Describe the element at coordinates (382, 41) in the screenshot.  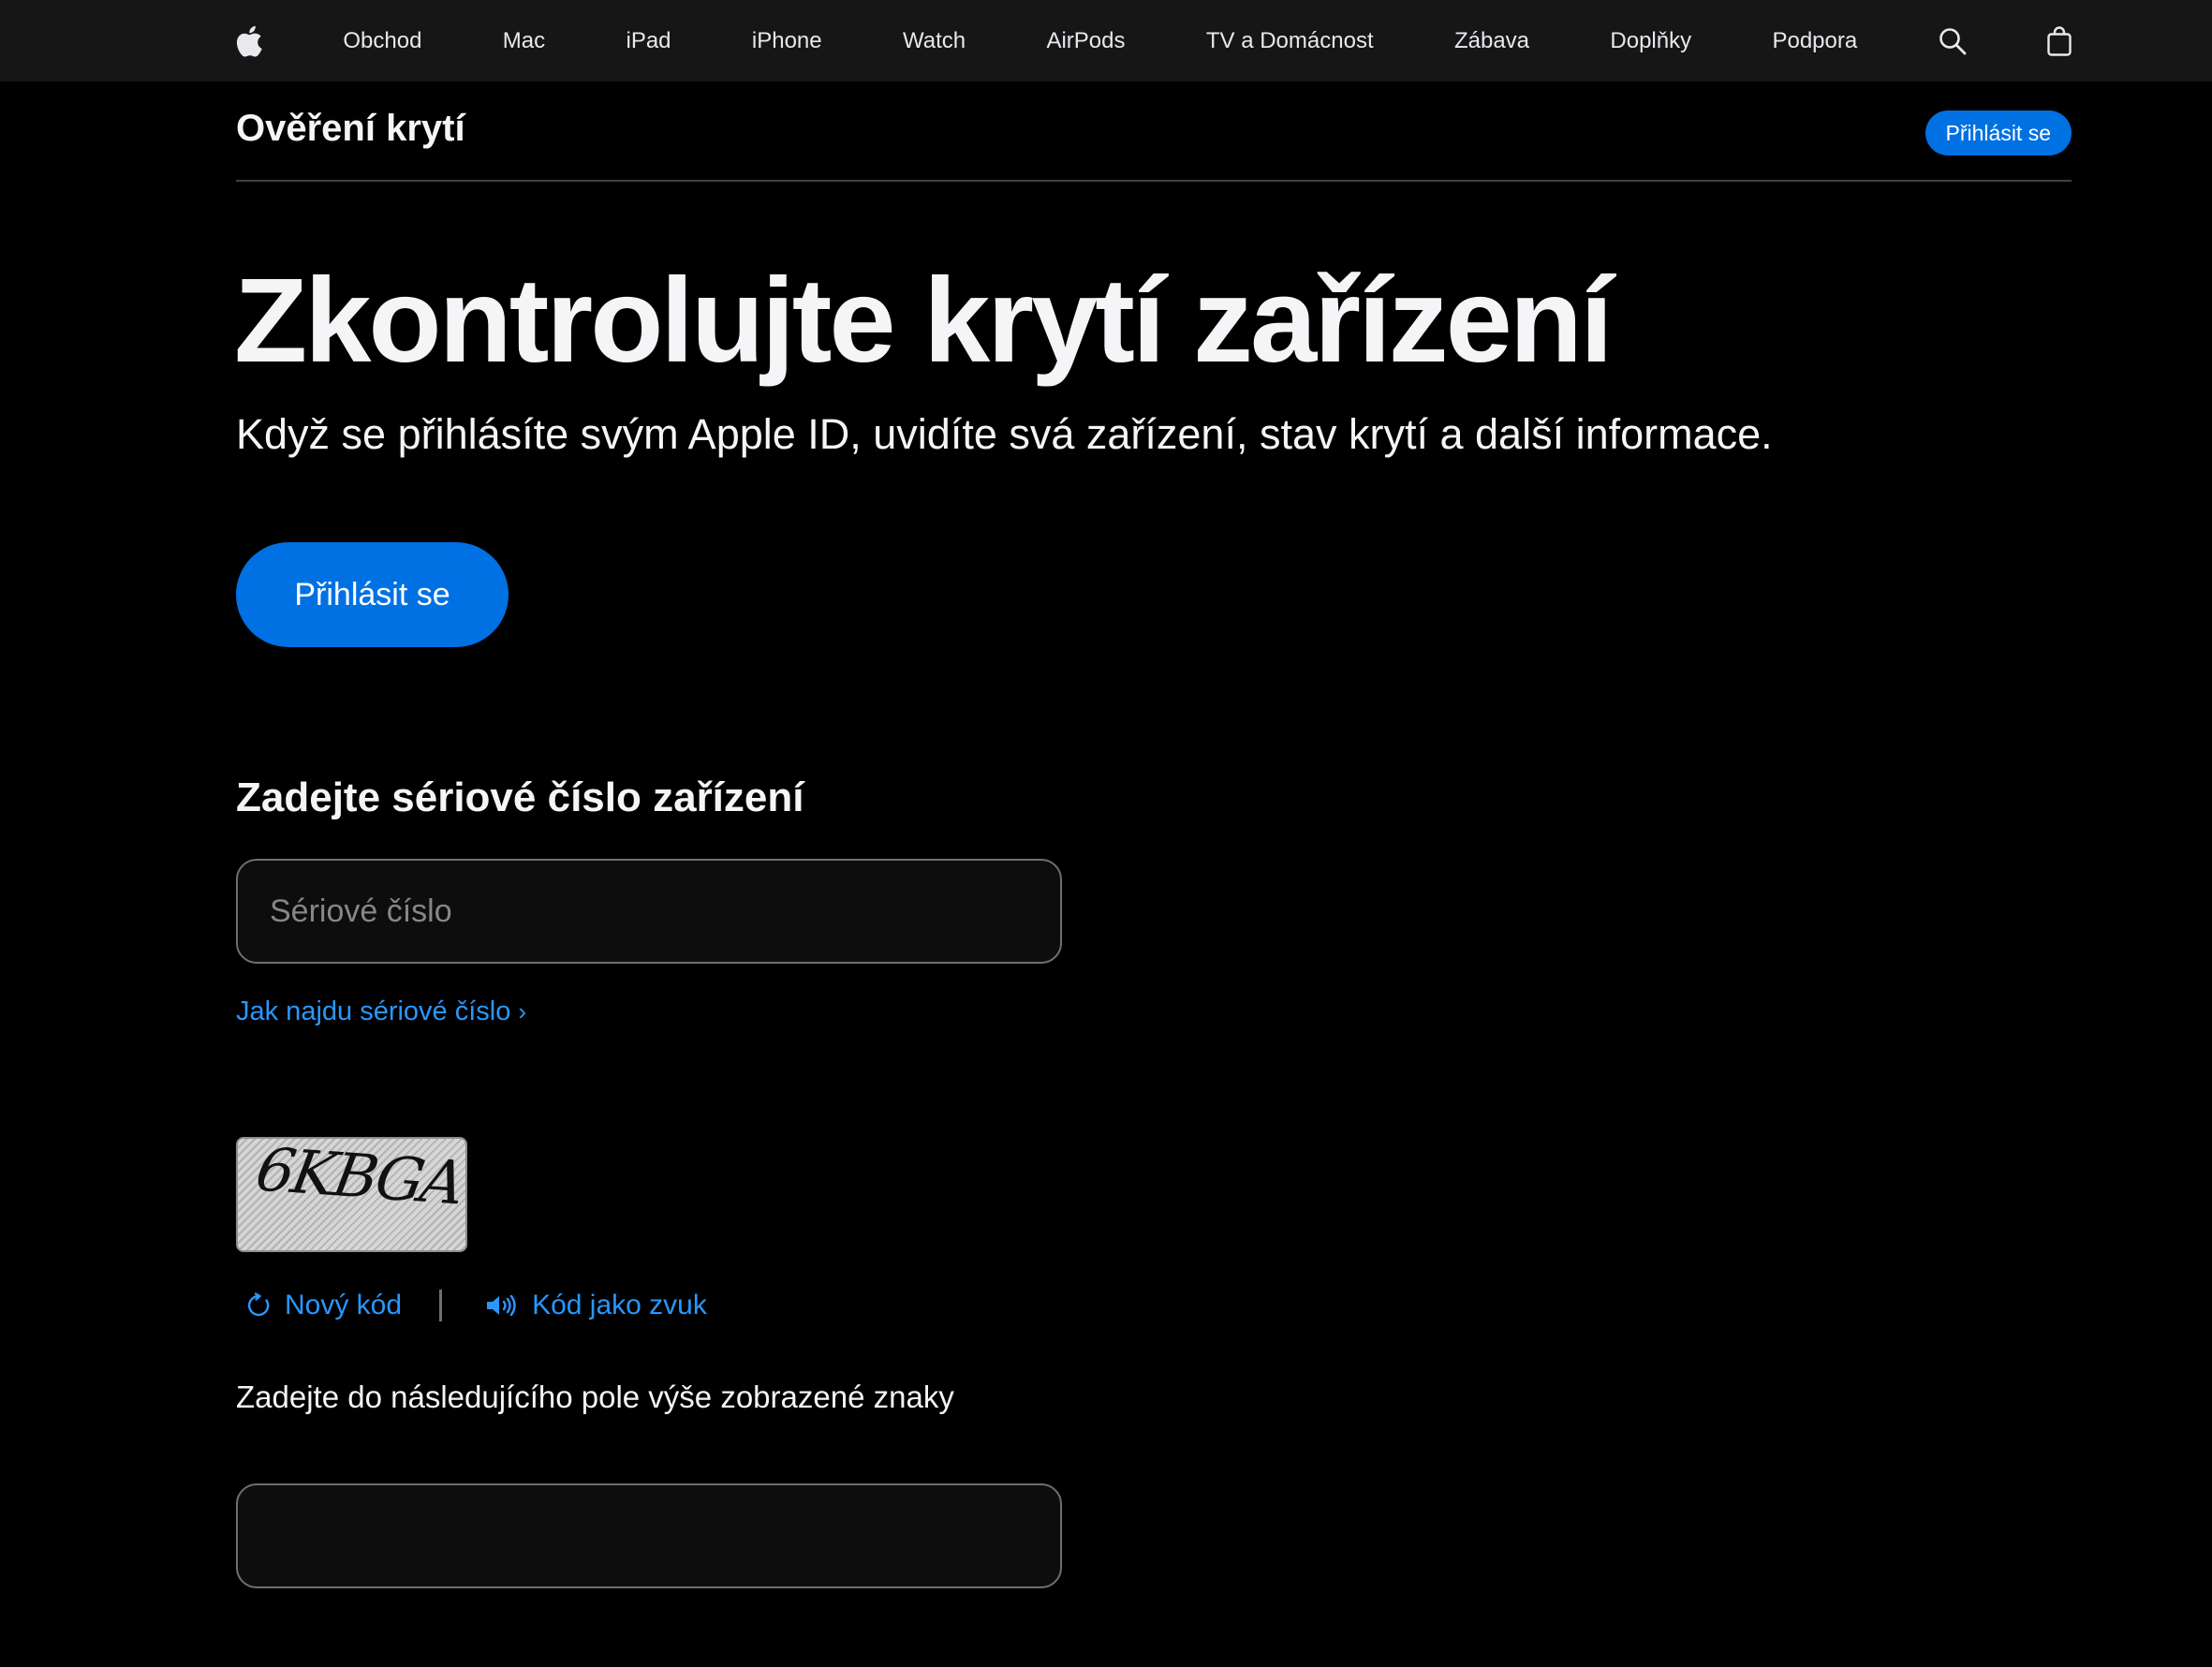
I see `nav-item-obchod: Obchod` at that location.